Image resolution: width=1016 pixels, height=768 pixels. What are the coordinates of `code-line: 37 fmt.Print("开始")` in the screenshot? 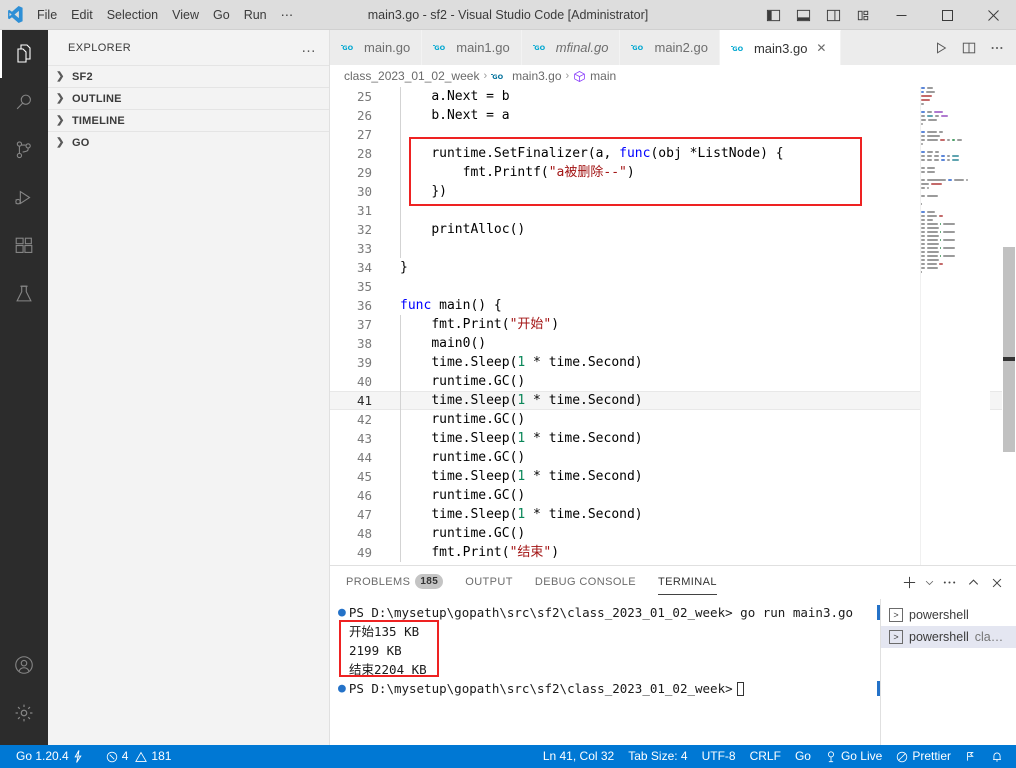 It's located at (673, 324).